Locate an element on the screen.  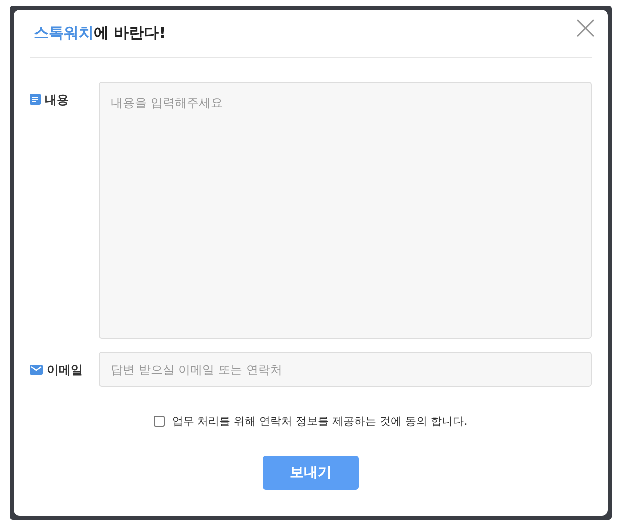
consent-checkbox is located at coordinates (160, 421).